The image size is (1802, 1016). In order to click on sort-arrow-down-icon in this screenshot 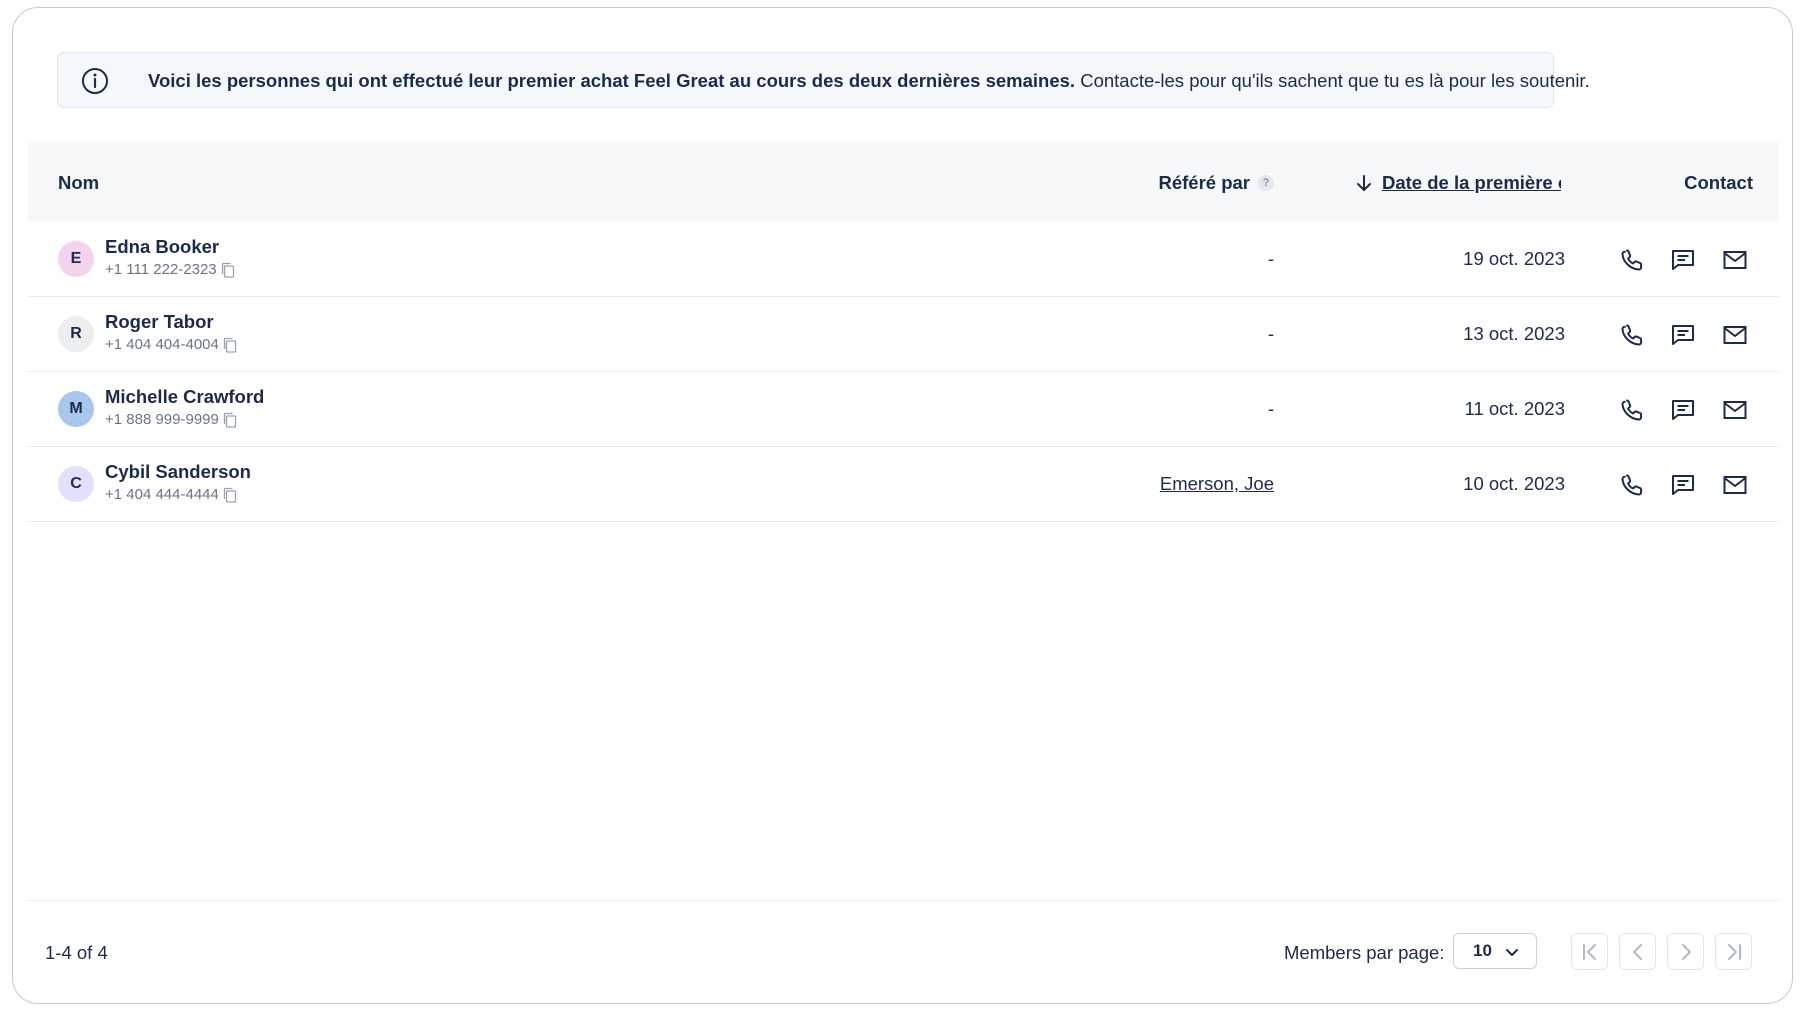, I will do `click(1364, 183)`.